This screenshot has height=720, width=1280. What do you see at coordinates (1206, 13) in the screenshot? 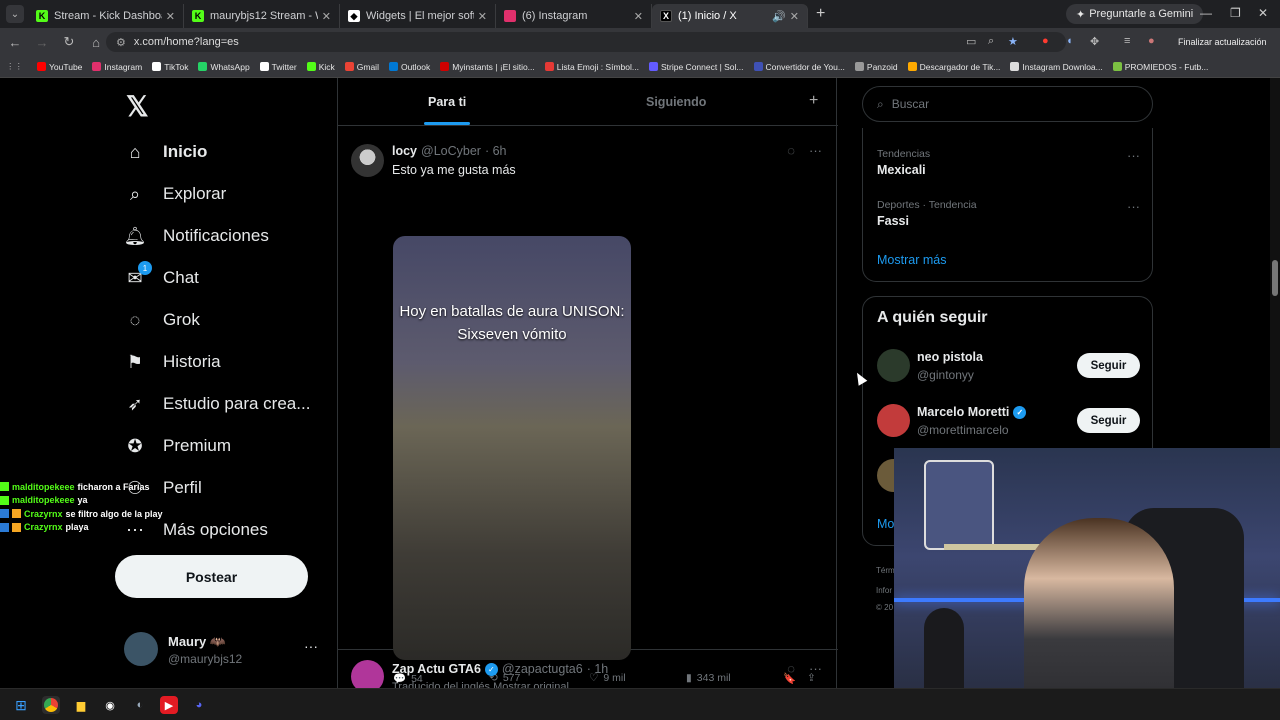
I see `minimize-icon: —` at bounding box center [1206, 13].